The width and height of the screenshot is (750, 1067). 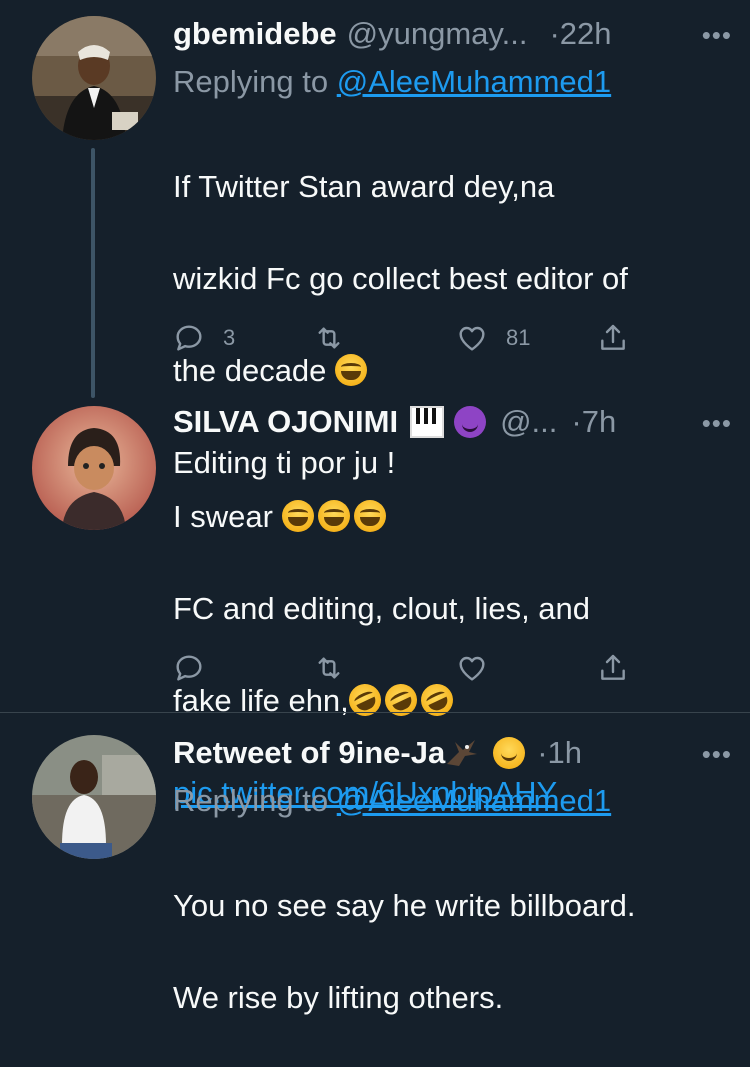 I want to click on reply-button, so click(x=189, y=668).